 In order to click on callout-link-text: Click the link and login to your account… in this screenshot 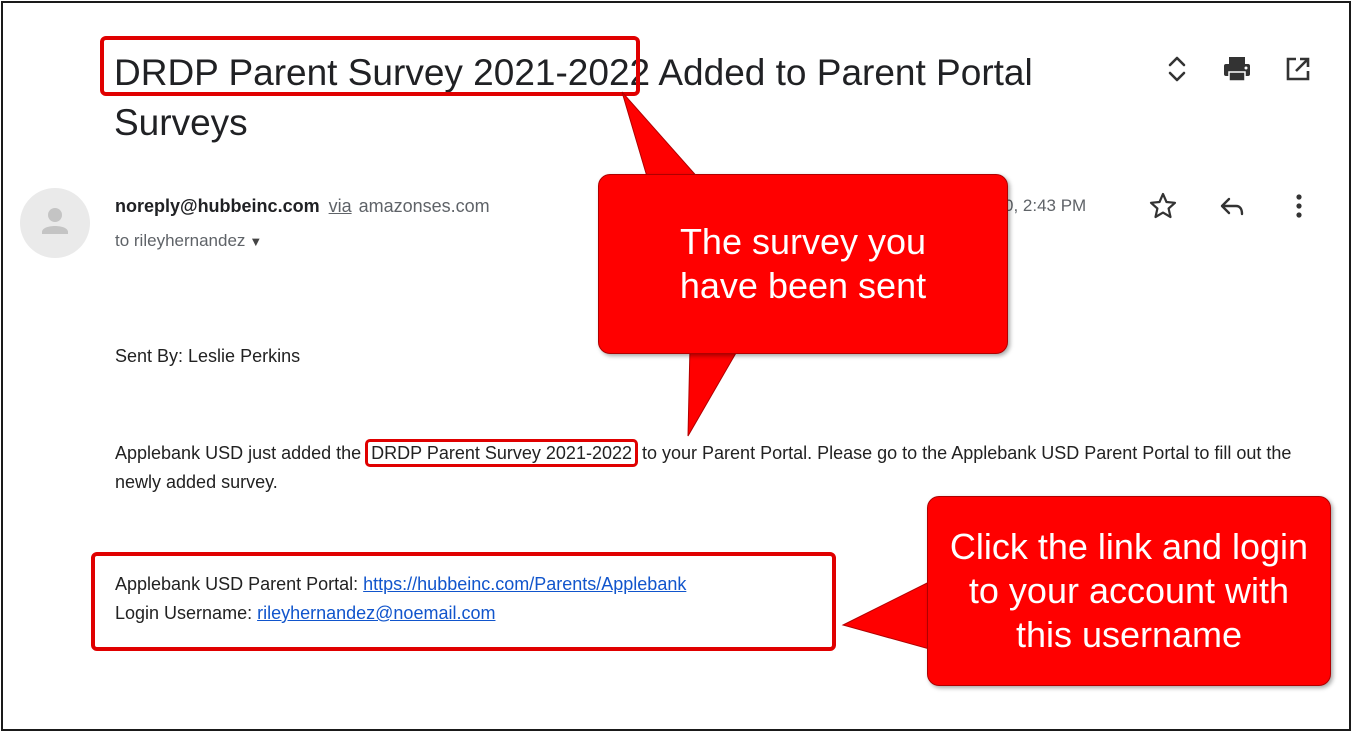, I will do `click(1129, 590)`.